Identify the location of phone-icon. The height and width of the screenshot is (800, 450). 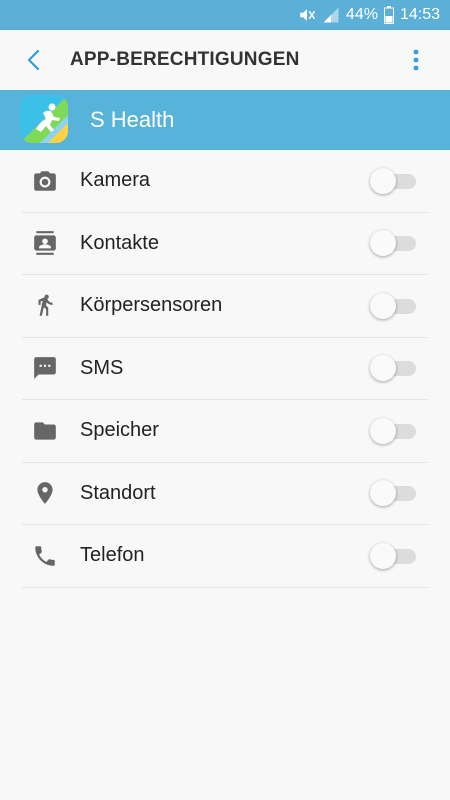
(45, 556).